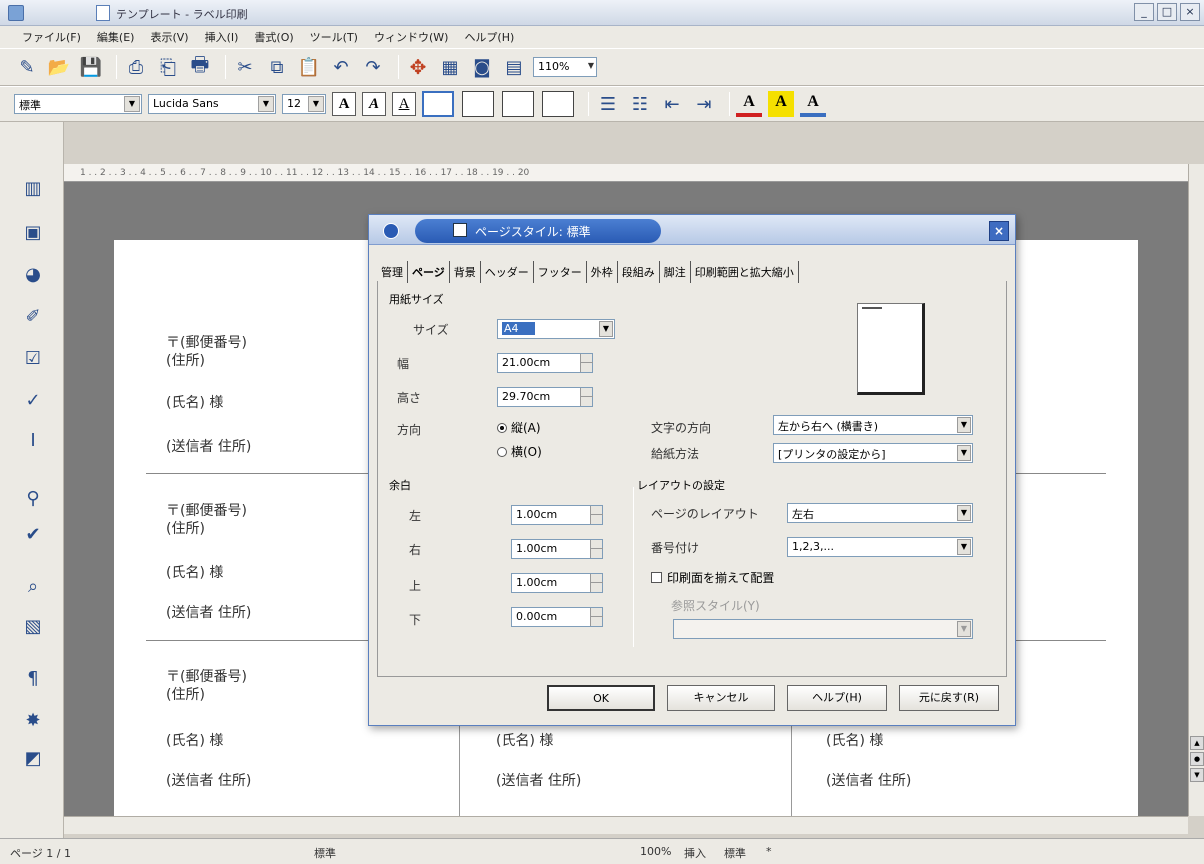  What do you see at coordinates (545, 397) in the screenshot?
I see `height-field: 29.70cm` at bounding box center [545, 397].